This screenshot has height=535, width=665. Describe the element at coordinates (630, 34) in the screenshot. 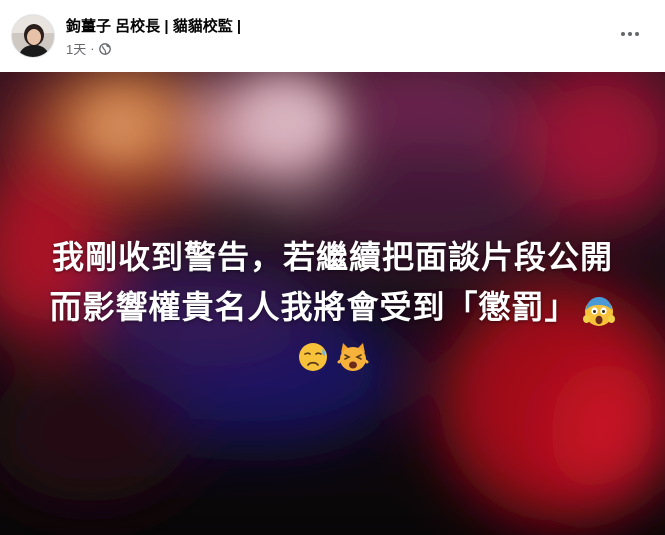

I see `more-options-icon` at that location.